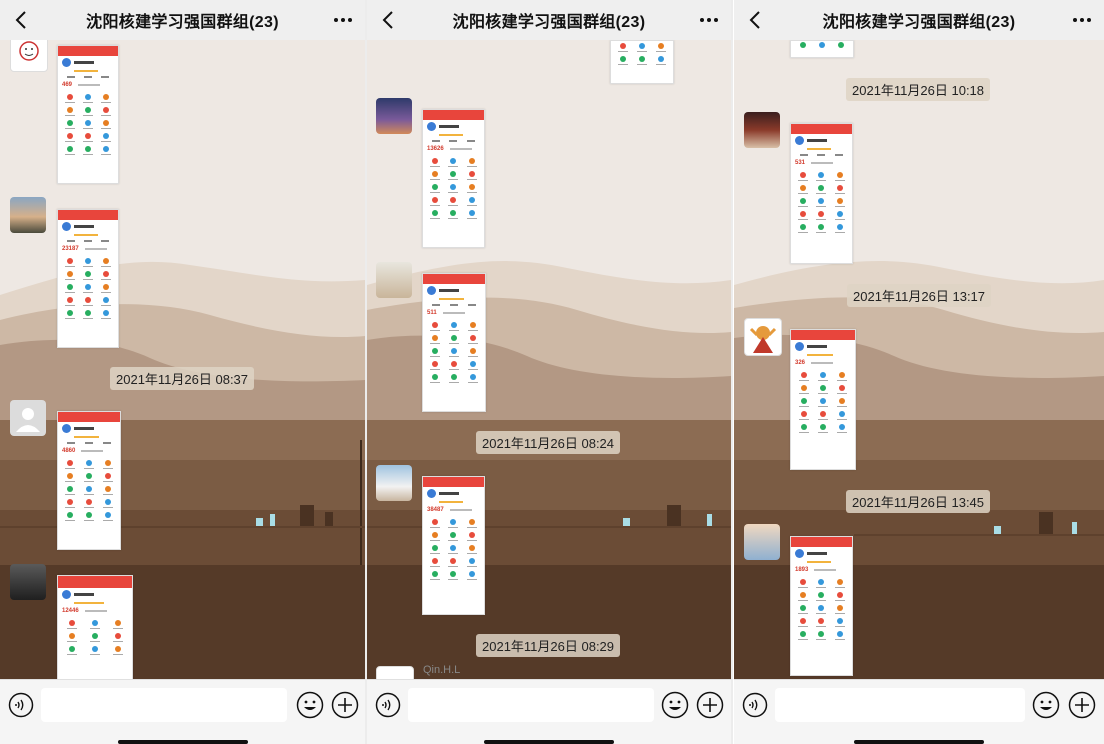  What do you see at coordinates (69, 451) in the screenshot?
I see `points-value: 4860` at bounding box center [69, 451].